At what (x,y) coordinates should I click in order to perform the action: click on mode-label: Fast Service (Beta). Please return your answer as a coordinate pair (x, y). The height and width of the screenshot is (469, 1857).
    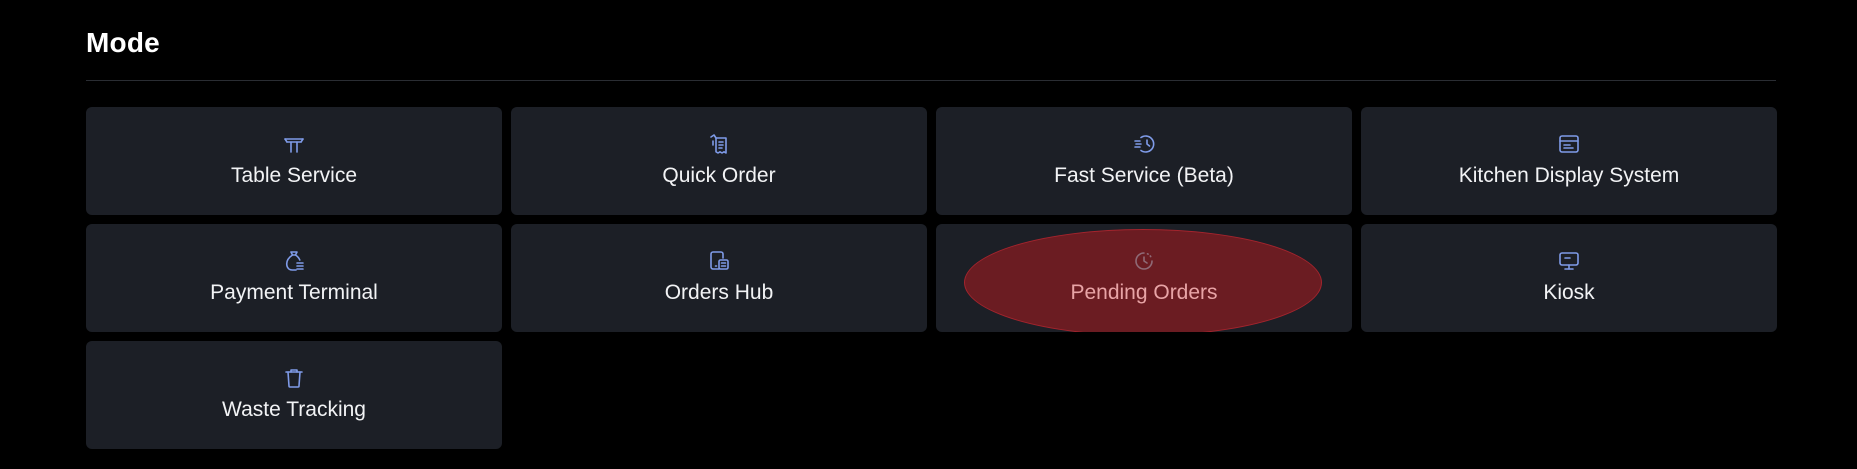
    Looking at the image, I should click on (1144, 175).